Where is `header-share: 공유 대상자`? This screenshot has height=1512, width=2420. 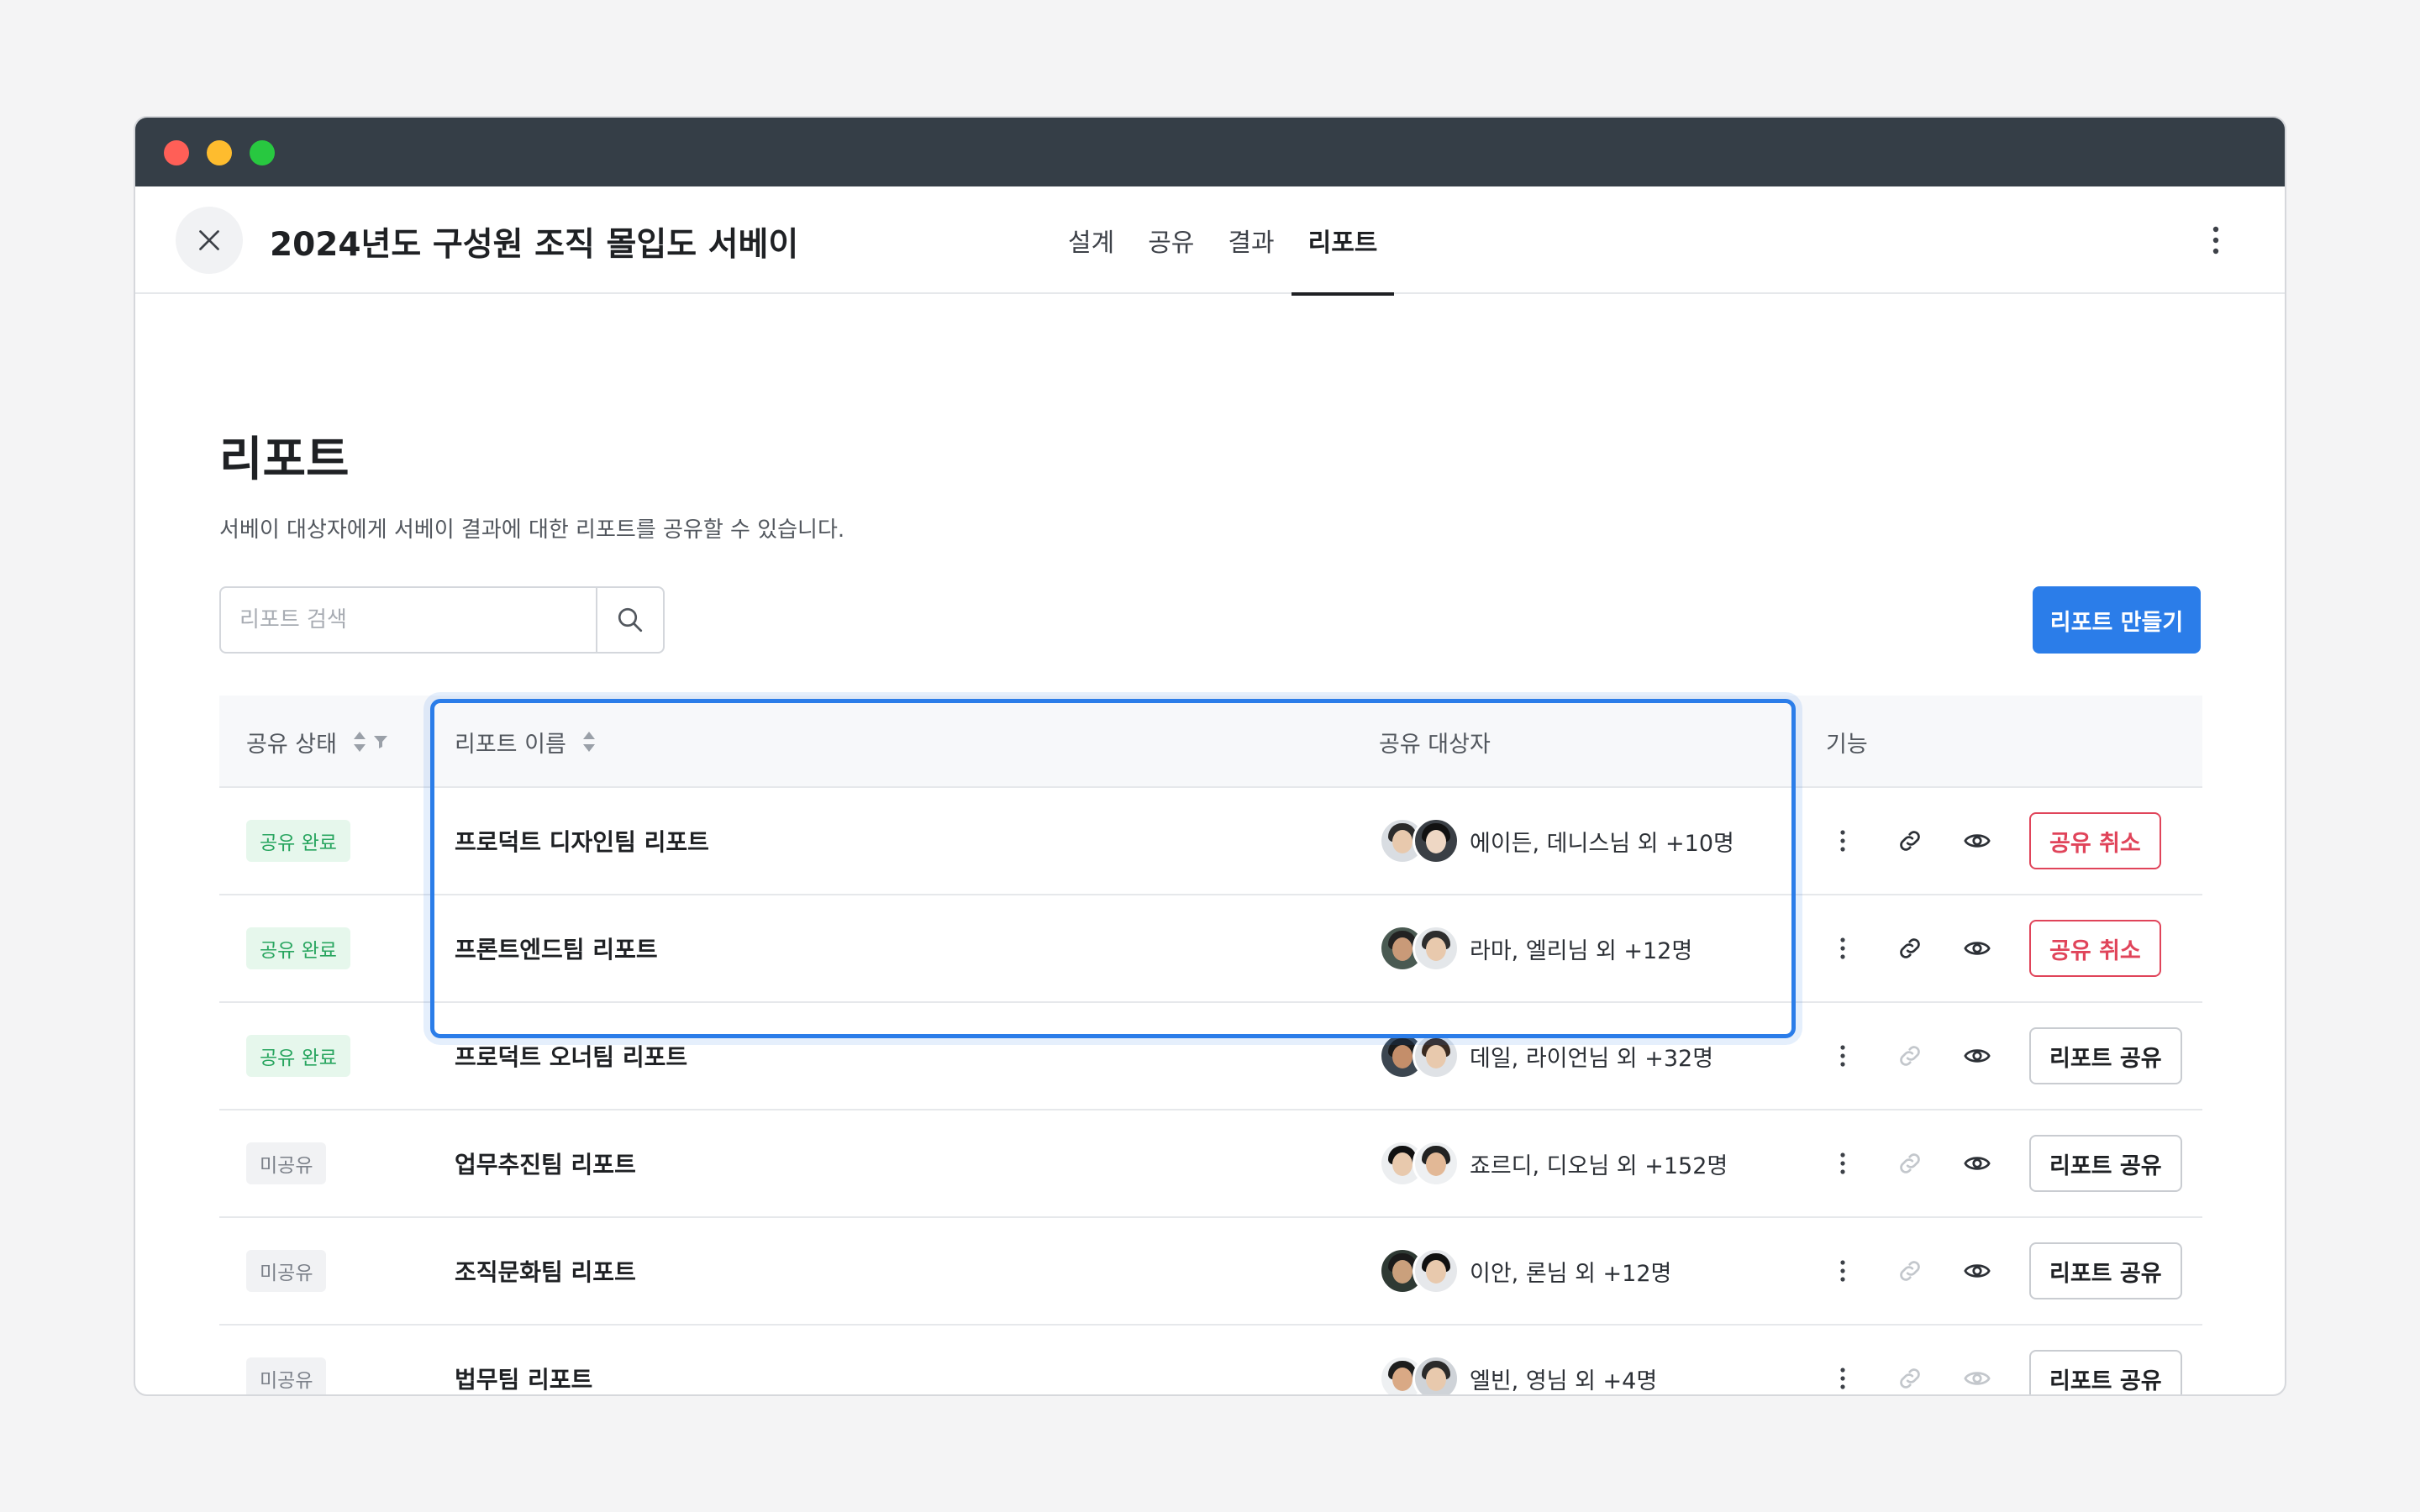 header-share: 공유 대상자 is located at coordinates (1435, 744).